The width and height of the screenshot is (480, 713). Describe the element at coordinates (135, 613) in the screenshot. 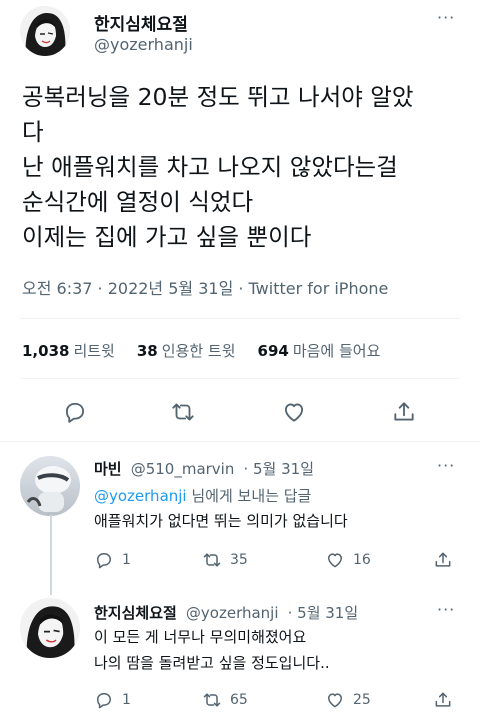

I see `reply-author-name: 한지심체요절` at that location.